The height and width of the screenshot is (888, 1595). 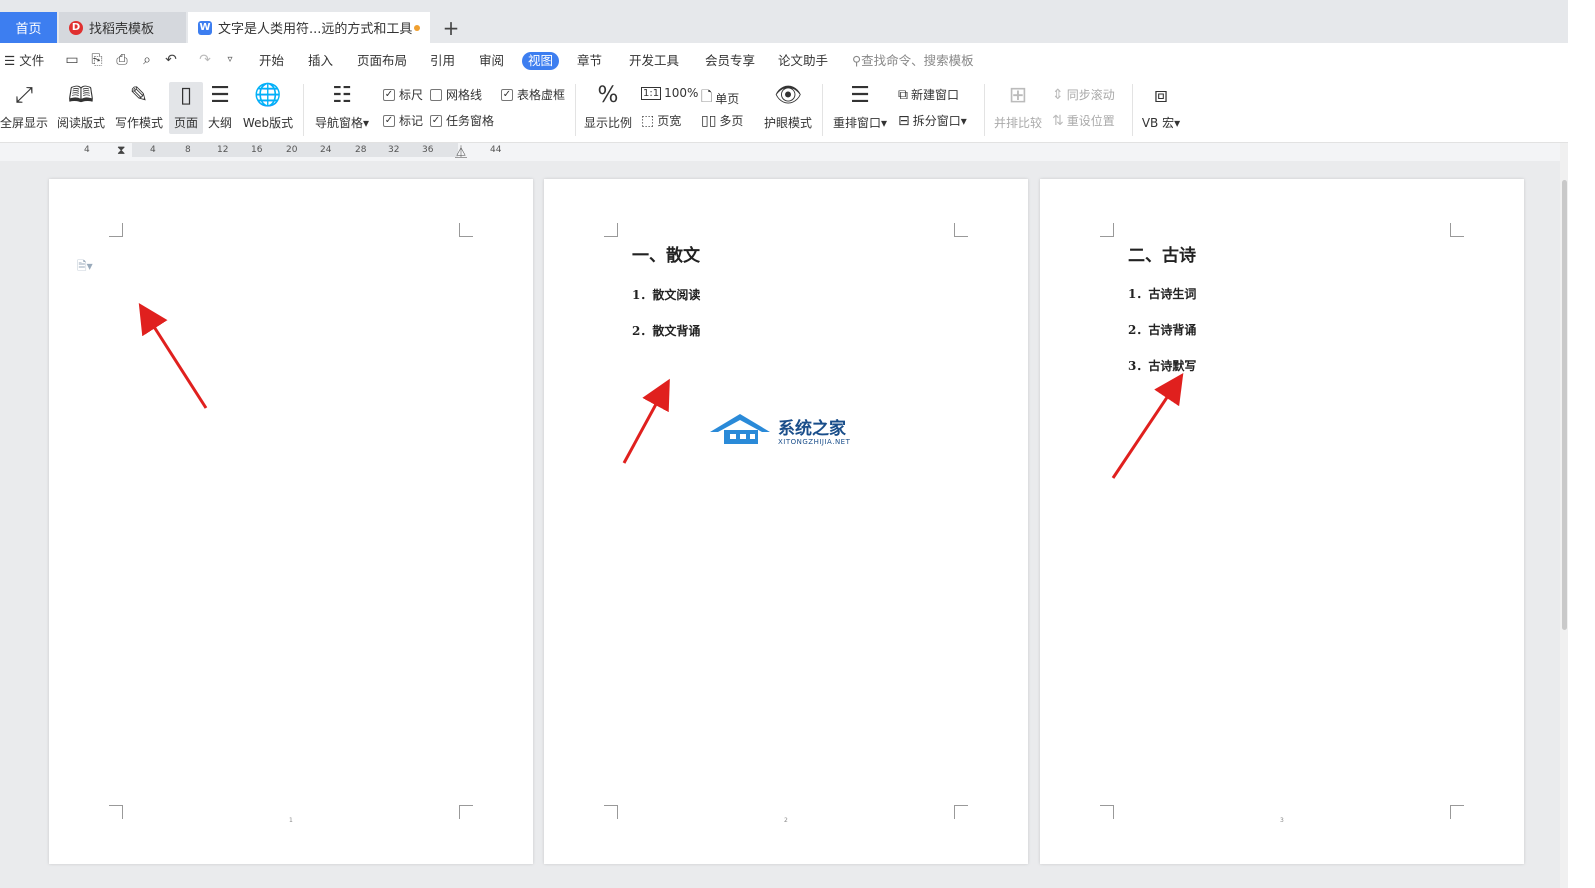 I want to click on menu-insert: 插入, so click(x=320, y=61).